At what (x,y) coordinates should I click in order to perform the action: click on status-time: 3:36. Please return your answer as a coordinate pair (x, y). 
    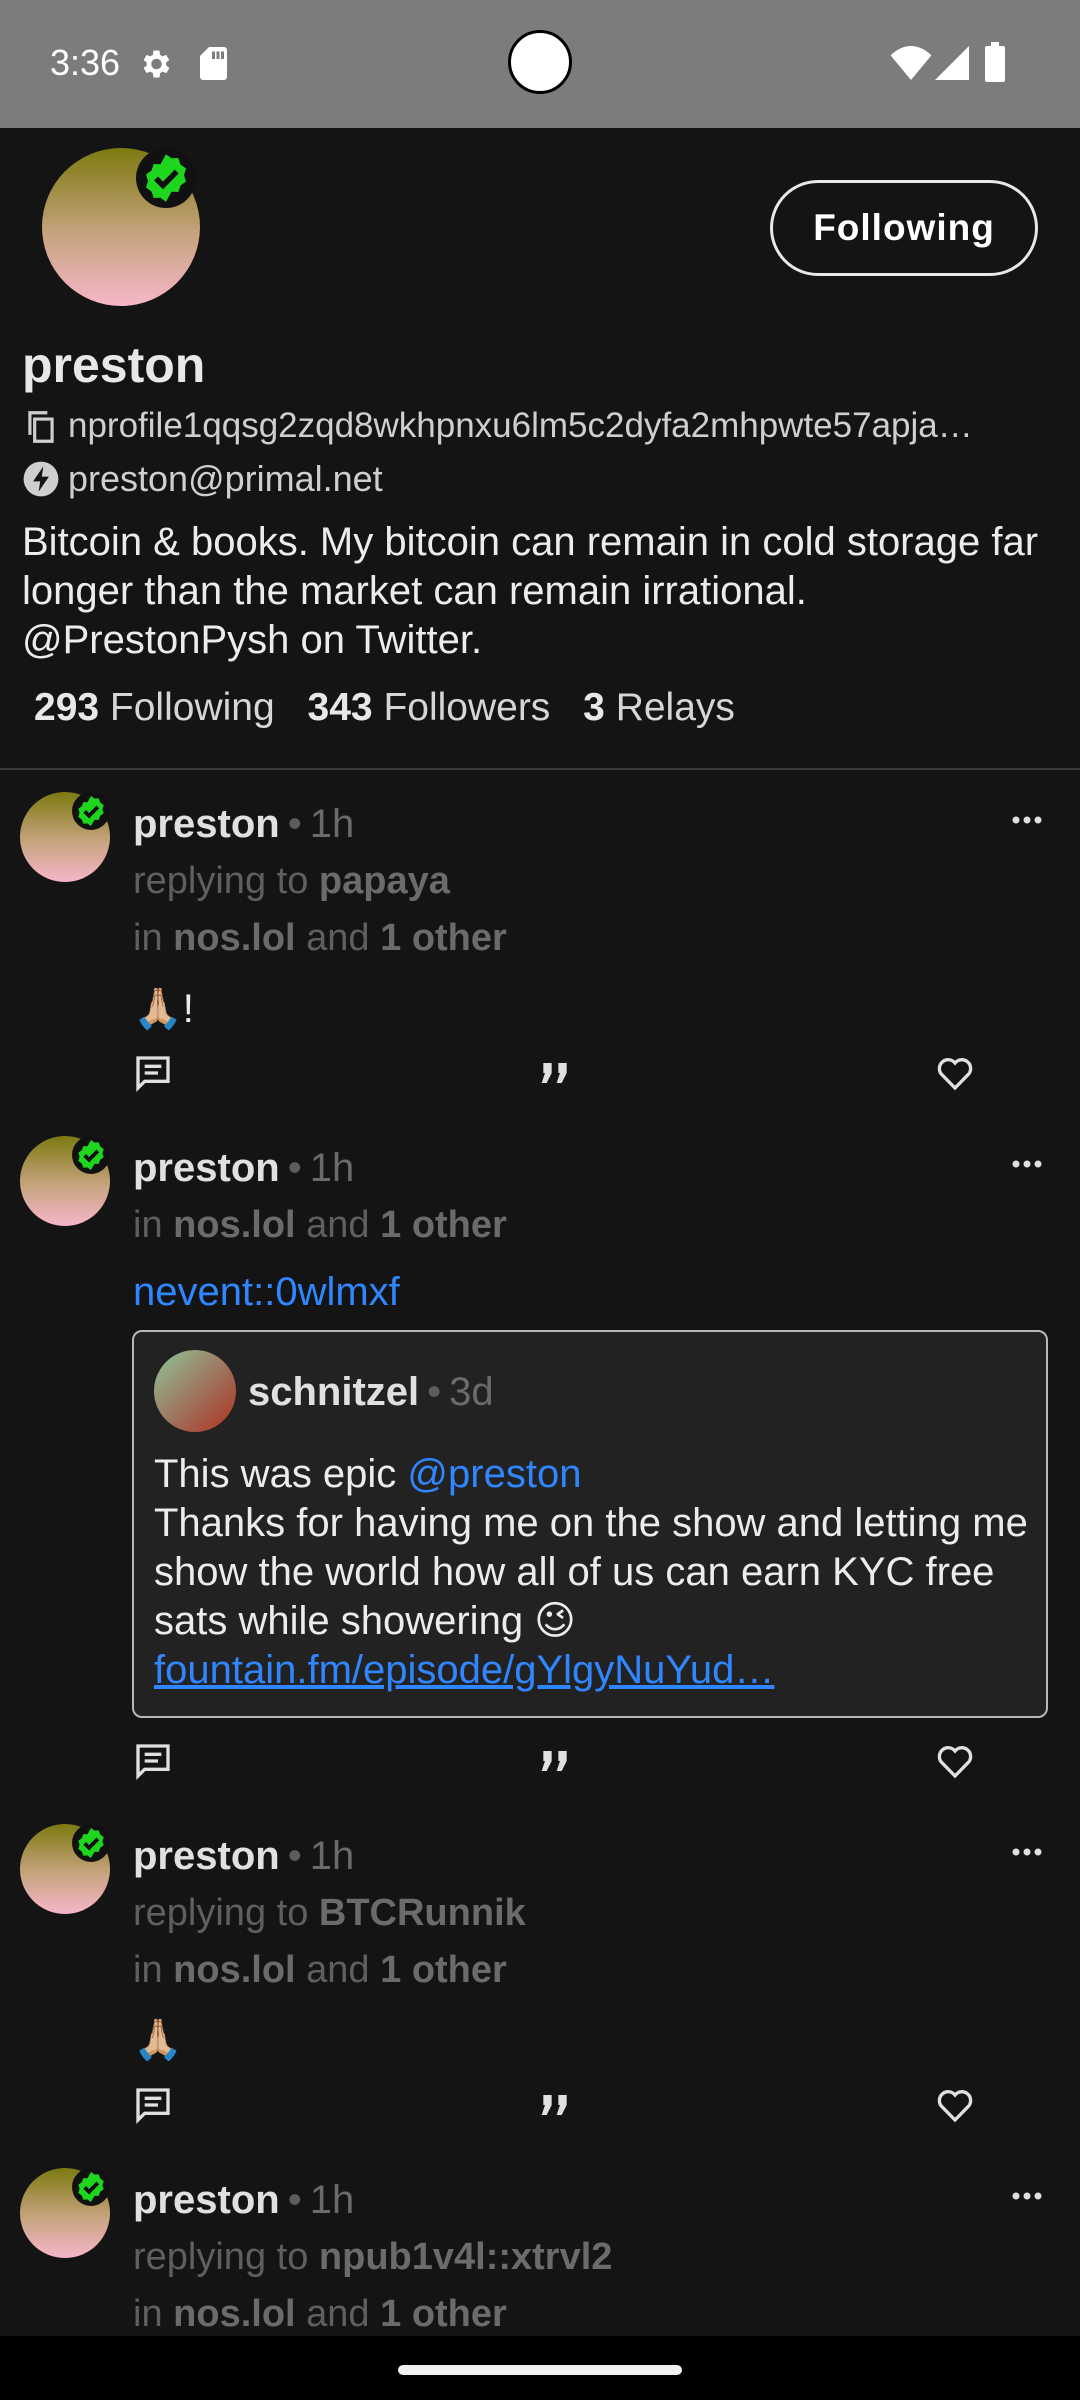
    Looking at the image, I should click on (85, 62).